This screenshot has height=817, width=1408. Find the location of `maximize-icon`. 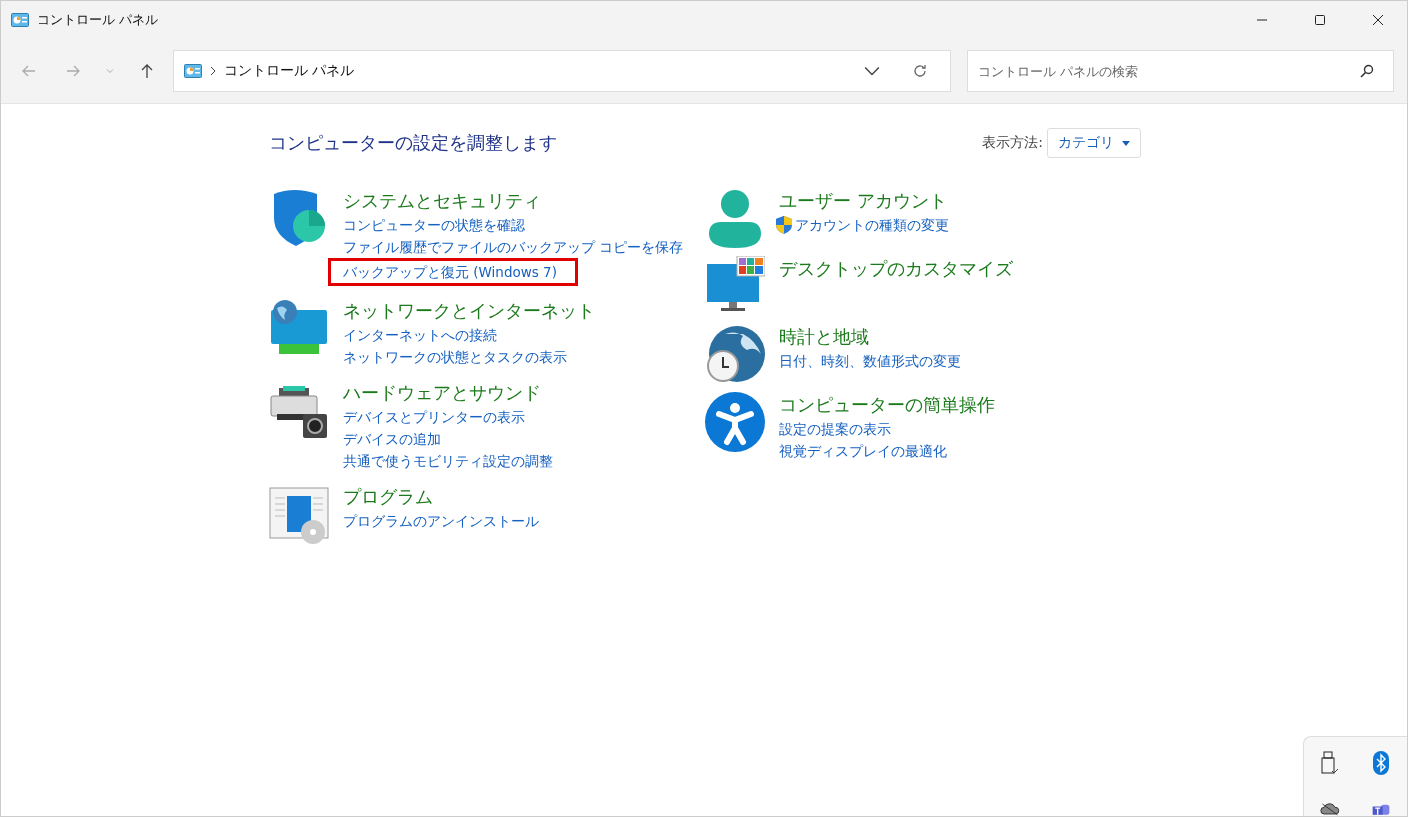

maximize-icon is located at coordinates (1320, 20).